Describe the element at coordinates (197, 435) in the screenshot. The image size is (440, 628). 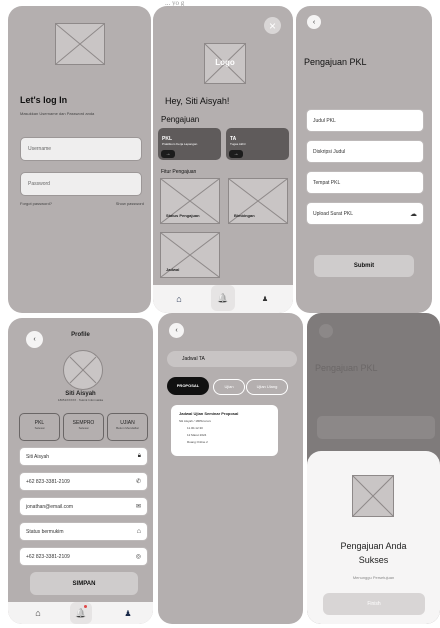
I see `schedule-card-date: 12 Maret 2024` at that location.